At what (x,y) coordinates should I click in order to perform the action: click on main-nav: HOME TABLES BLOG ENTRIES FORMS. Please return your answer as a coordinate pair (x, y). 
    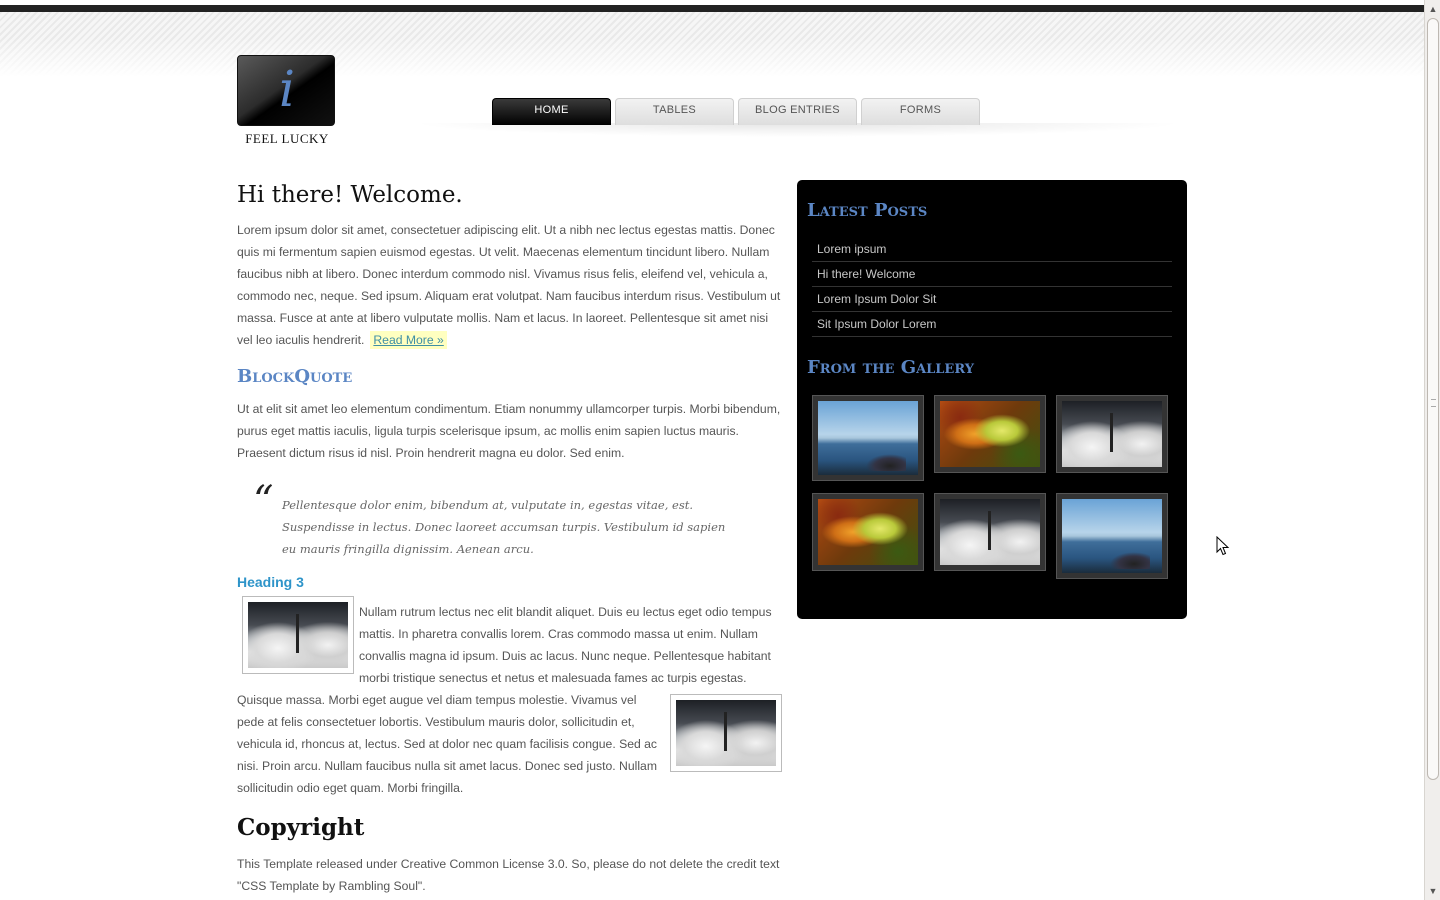
    Looking at the image, I should click on (736, 111).